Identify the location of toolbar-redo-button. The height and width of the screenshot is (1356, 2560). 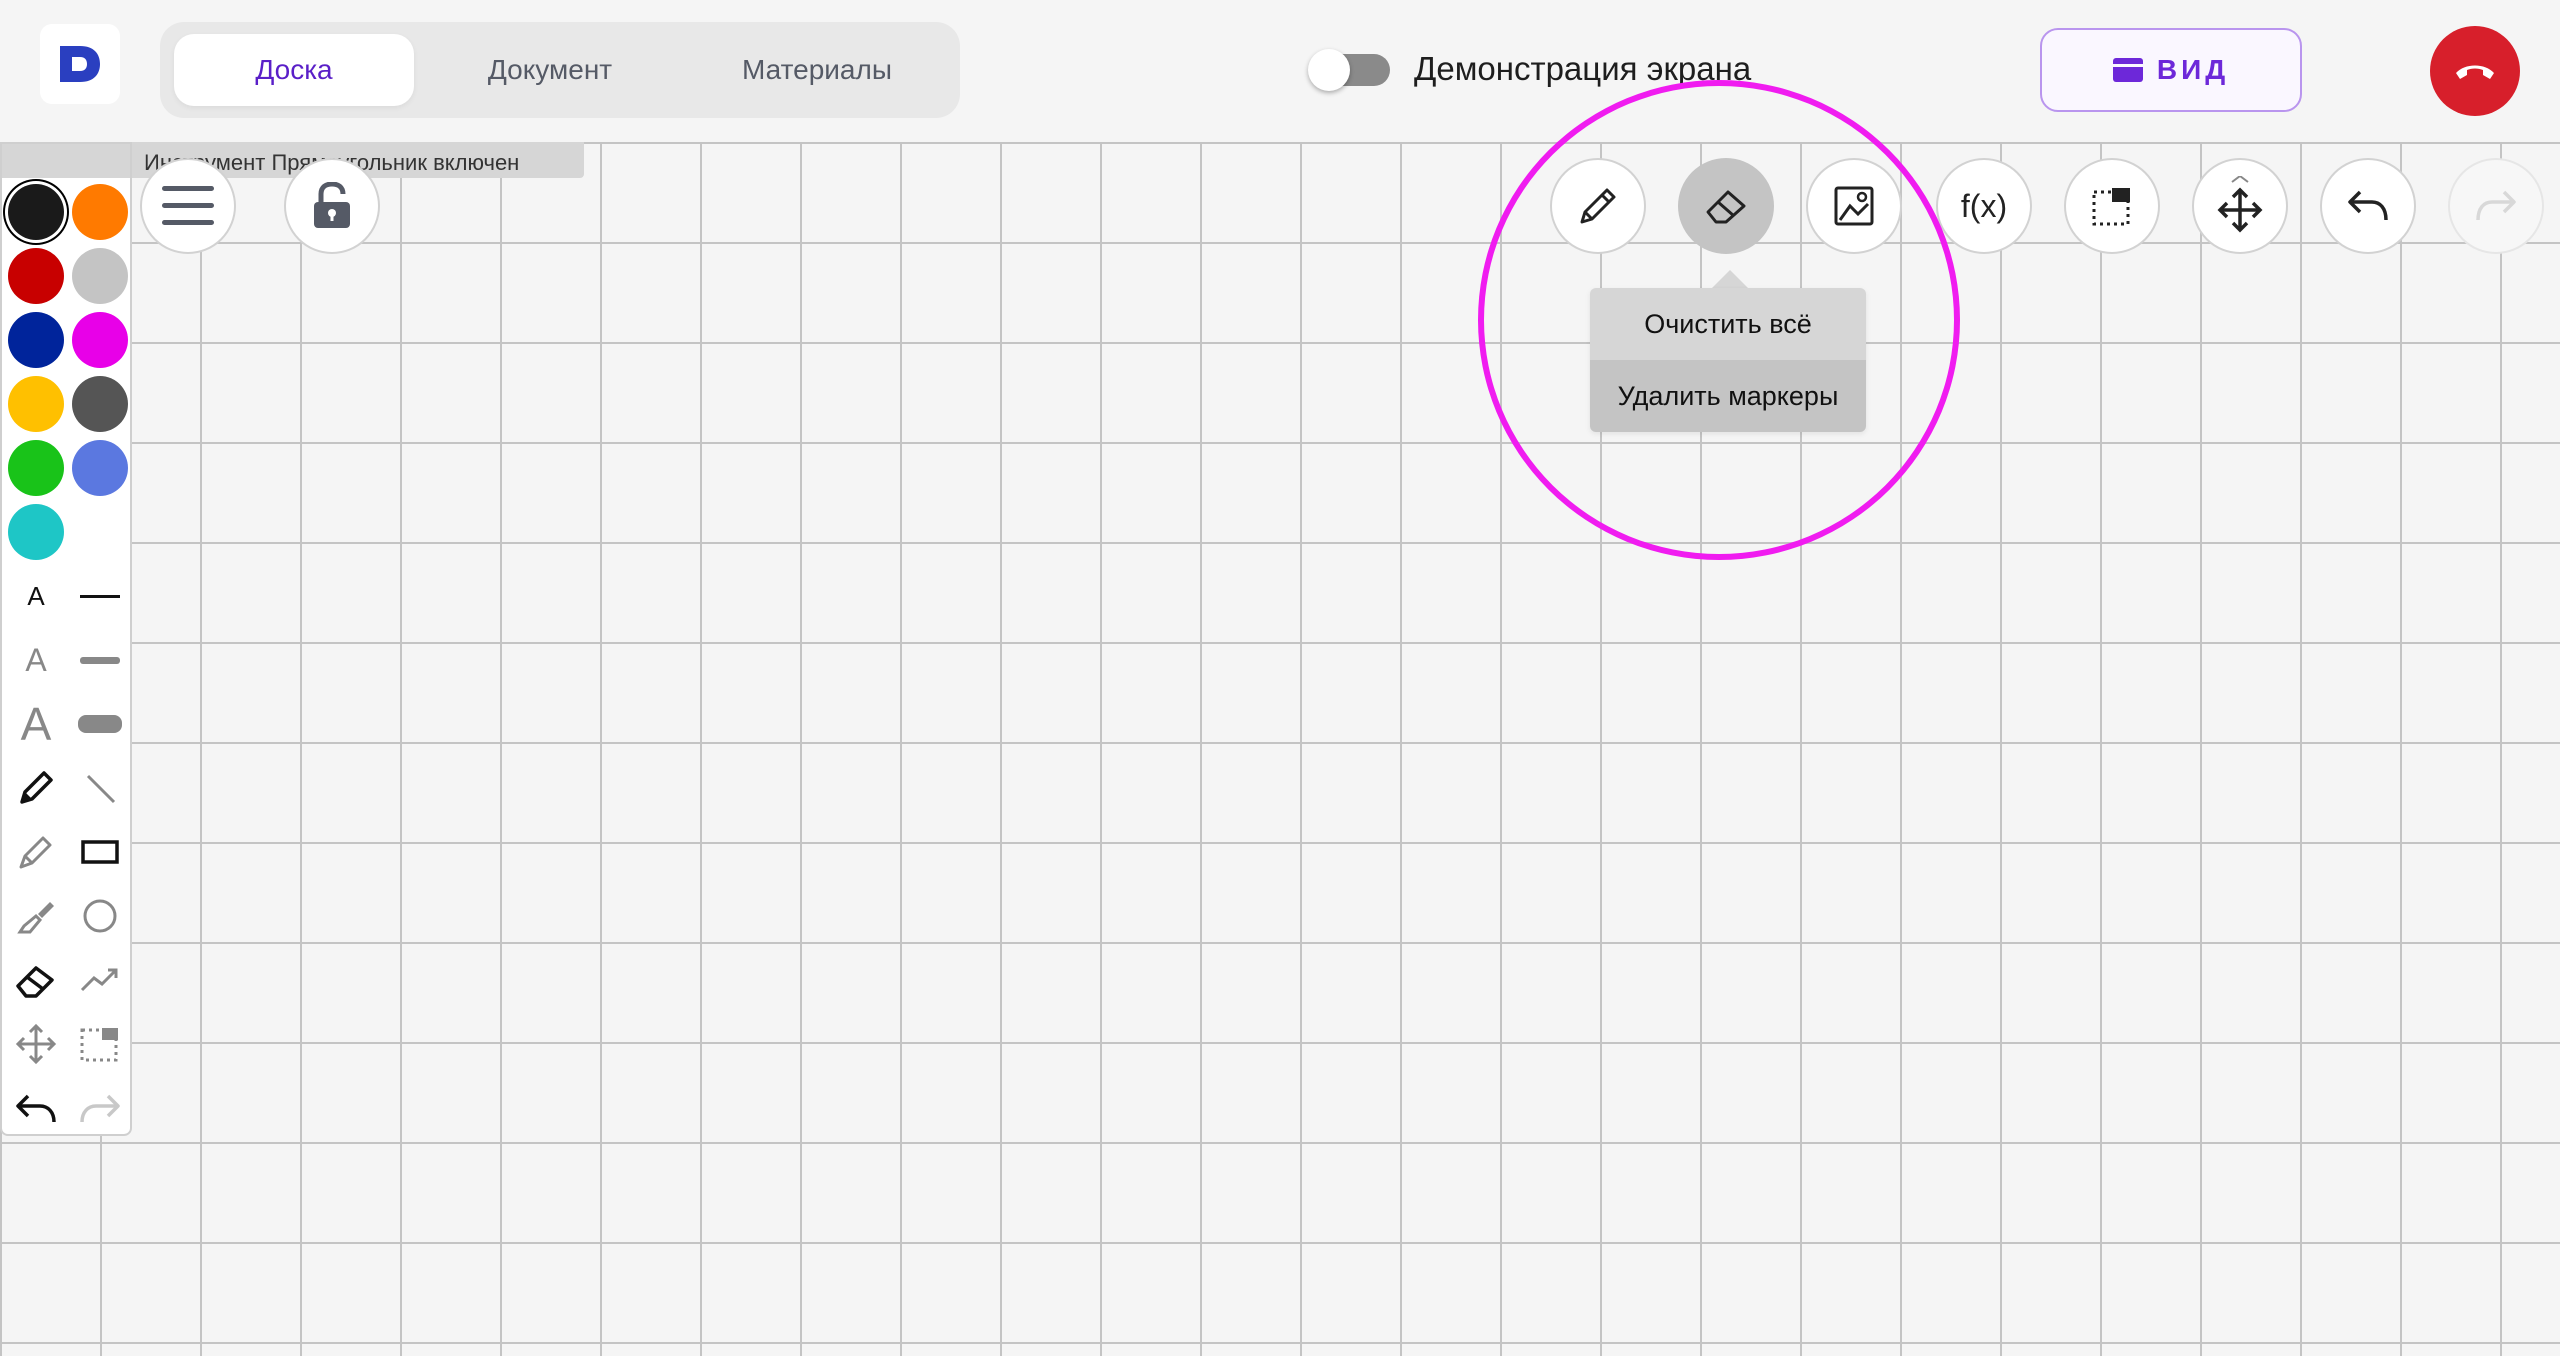
(2496, 206).